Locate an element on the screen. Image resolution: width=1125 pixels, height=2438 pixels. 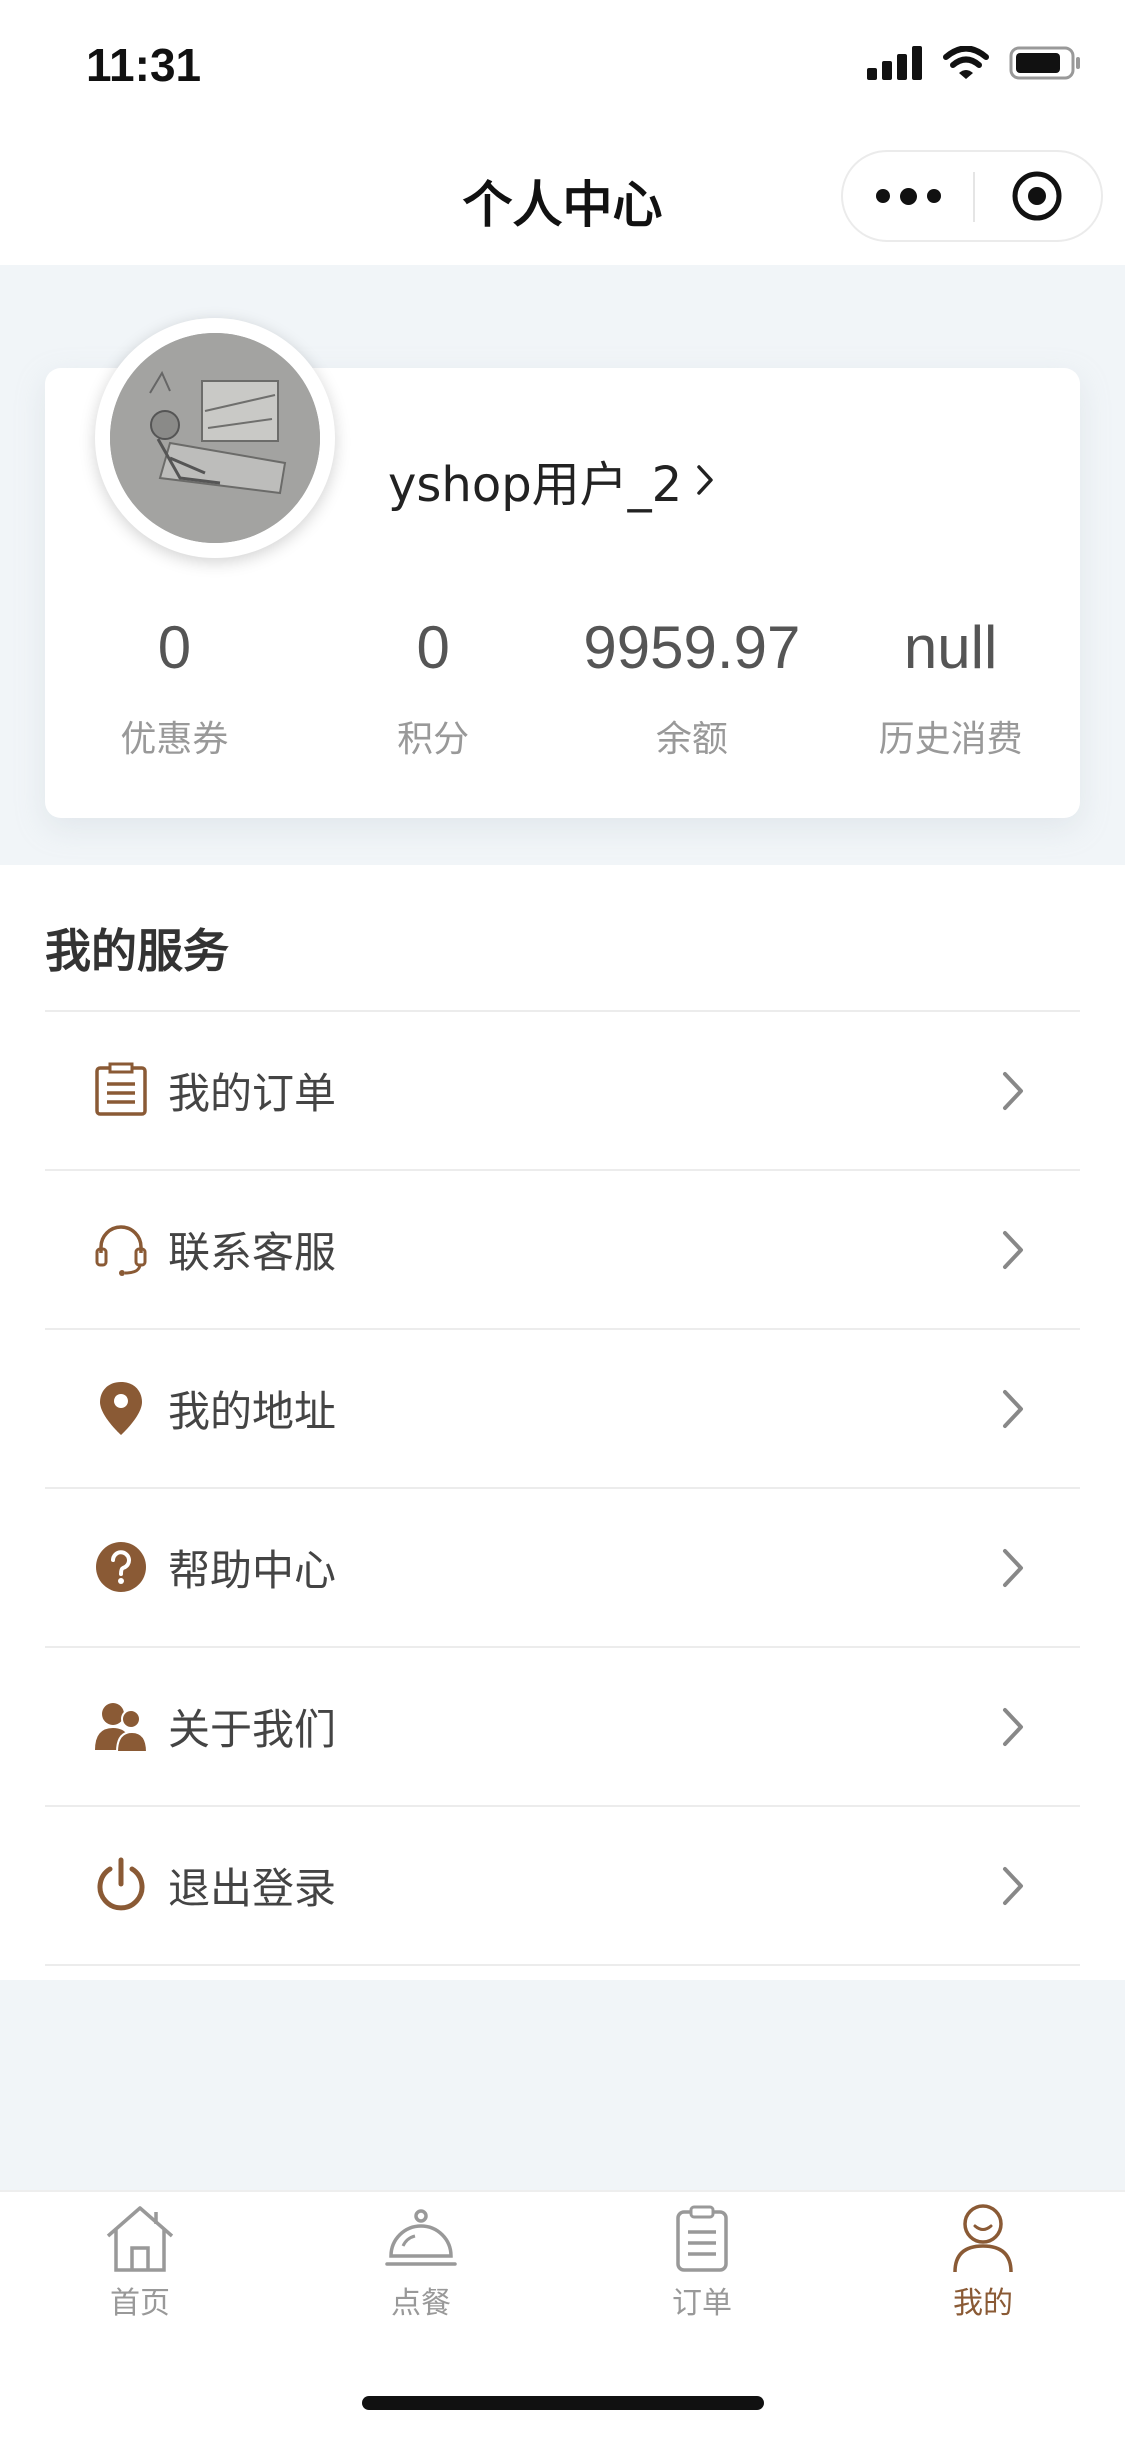
service-label: 我的地址 is located at coordinates (252, 1411).